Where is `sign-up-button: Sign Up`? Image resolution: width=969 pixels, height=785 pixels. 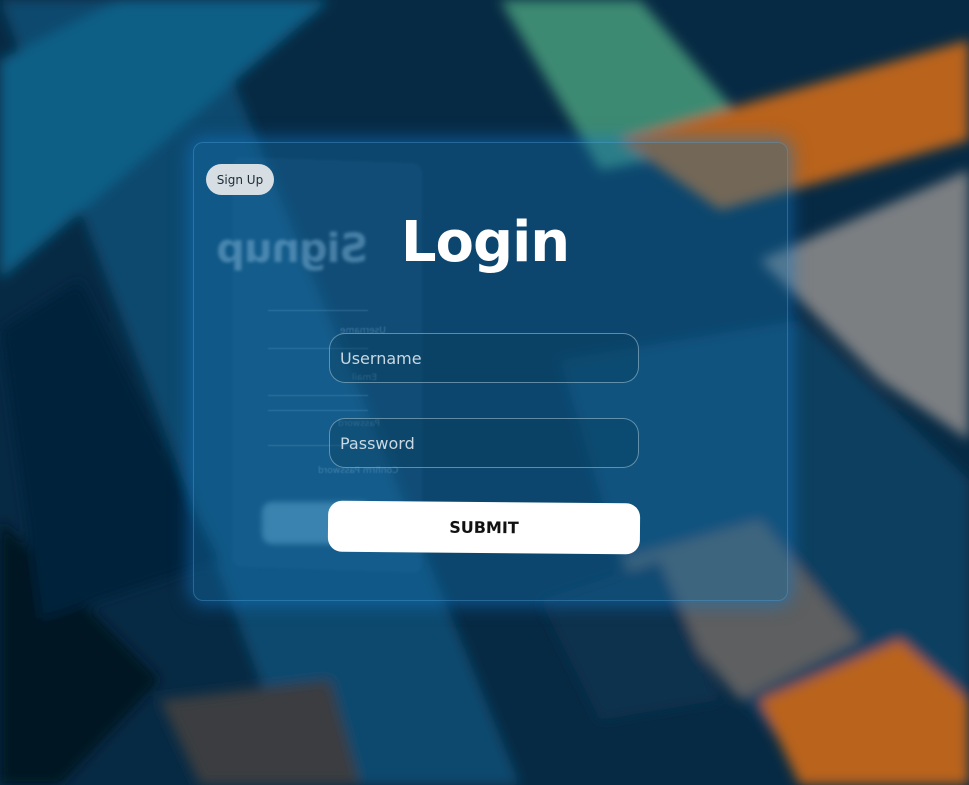 sign-up-button: Sign Up is located at coordinates (240, 179).